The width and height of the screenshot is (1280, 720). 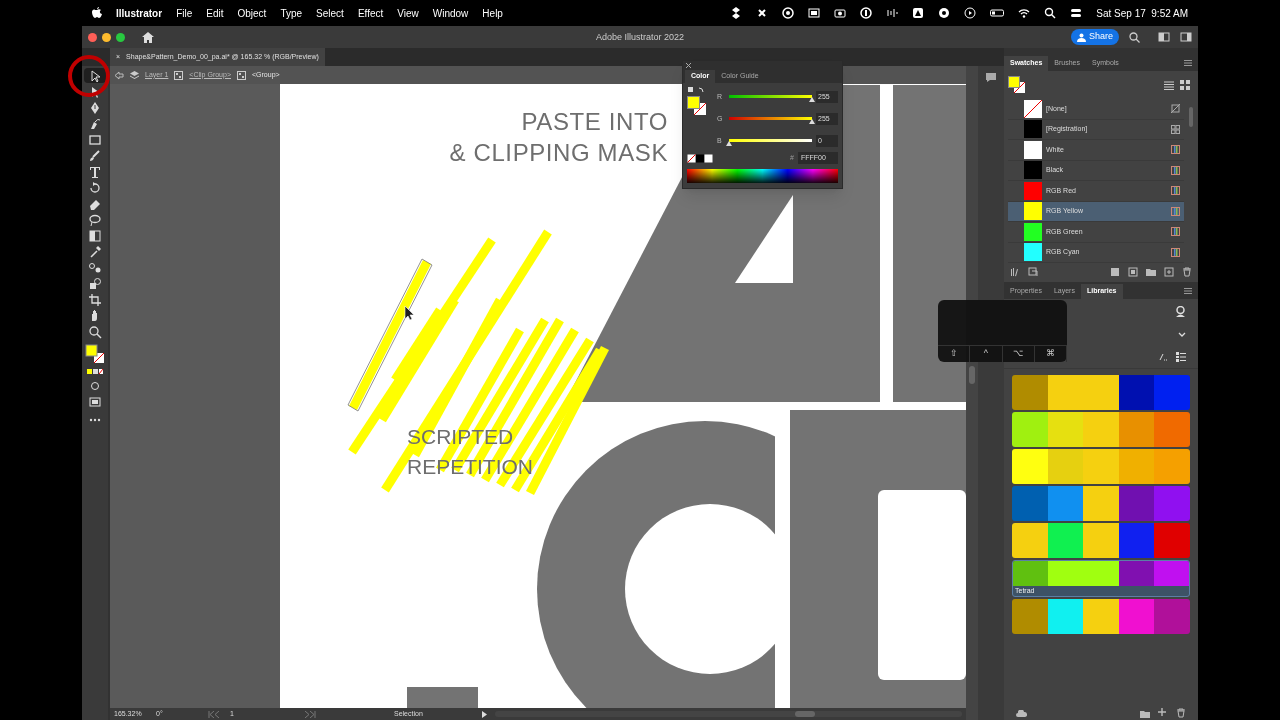 What do you see at coordinates (1169, 272) in the screenshot?
I see `new-swatch-icon` at bounding box center [1169, 272].